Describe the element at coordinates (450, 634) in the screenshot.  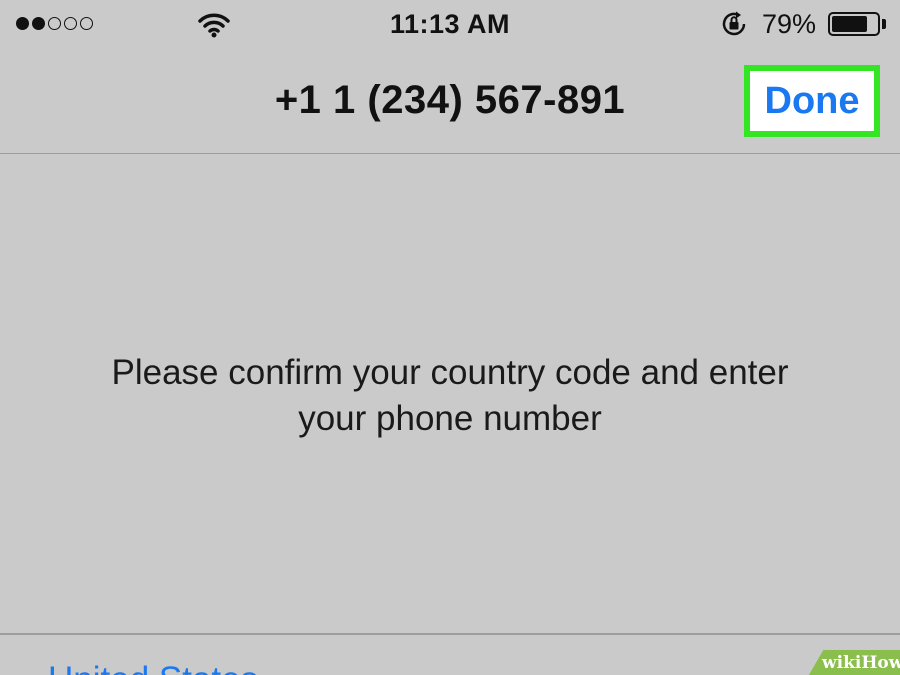
I see `divider` at that location.